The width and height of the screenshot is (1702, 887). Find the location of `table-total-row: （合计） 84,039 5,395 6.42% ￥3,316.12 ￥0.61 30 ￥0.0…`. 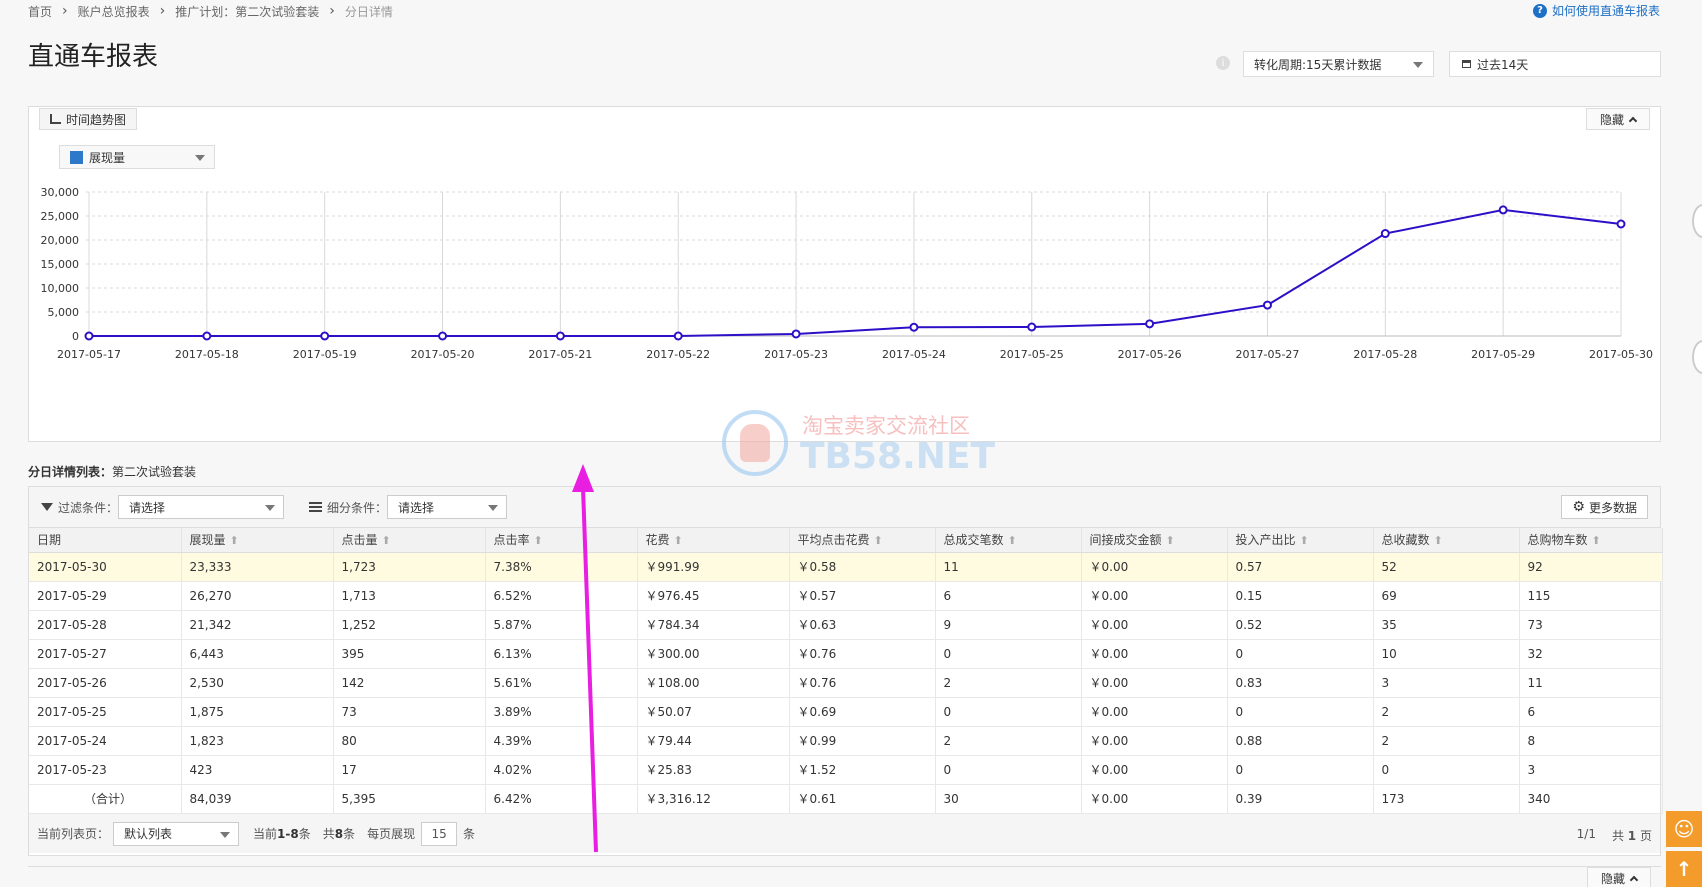

table-total-row: （合计） 84,039 5,395 6.42% ￥3,316.12 ￥0.61 30 ￥0.0… is located at coordinates (846, 799).